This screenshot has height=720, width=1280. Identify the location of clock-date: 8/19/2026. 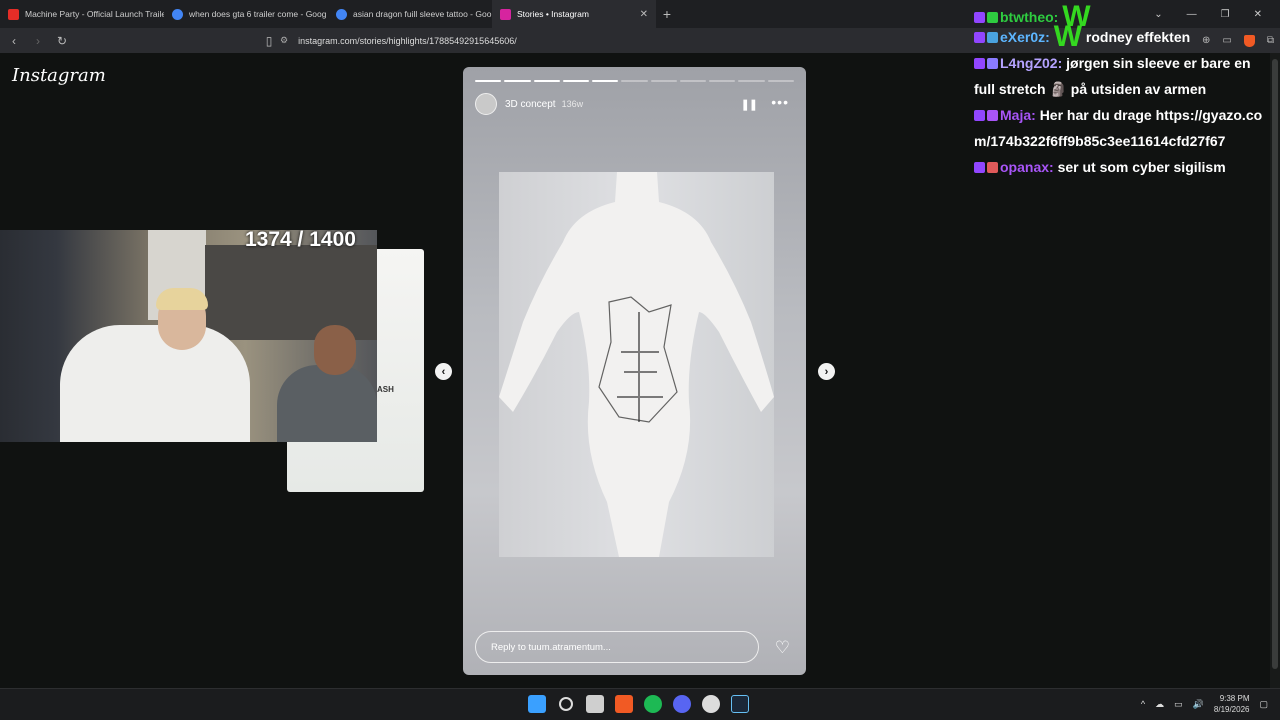
(1231, 709).